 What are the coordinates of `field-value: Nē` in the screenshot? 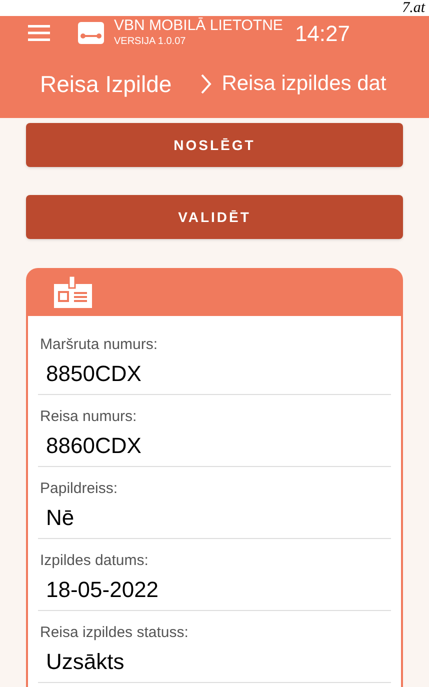 It's located at (214, 519).